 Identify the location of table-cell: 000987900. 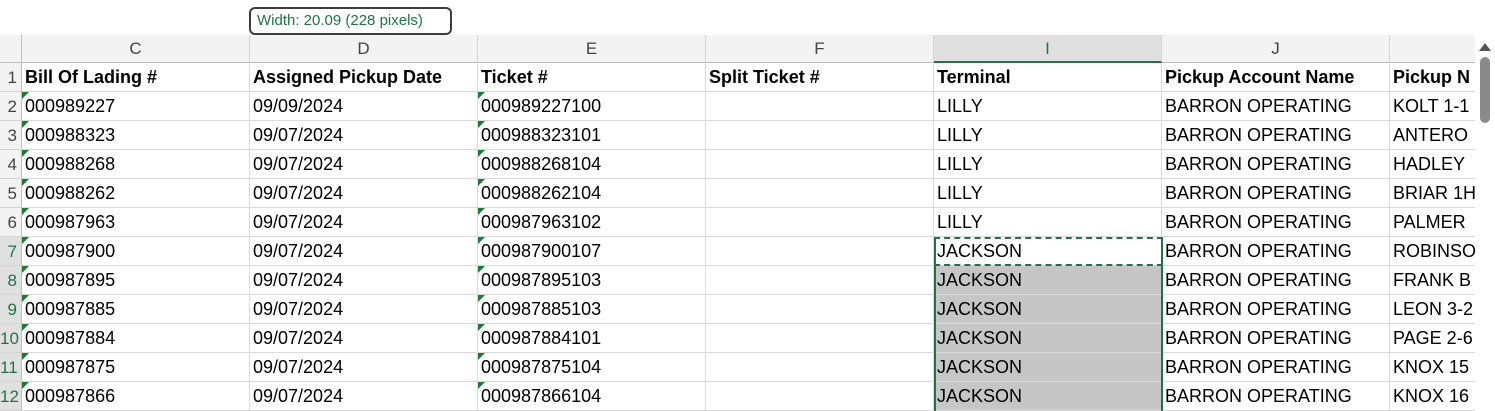
(136, 251).